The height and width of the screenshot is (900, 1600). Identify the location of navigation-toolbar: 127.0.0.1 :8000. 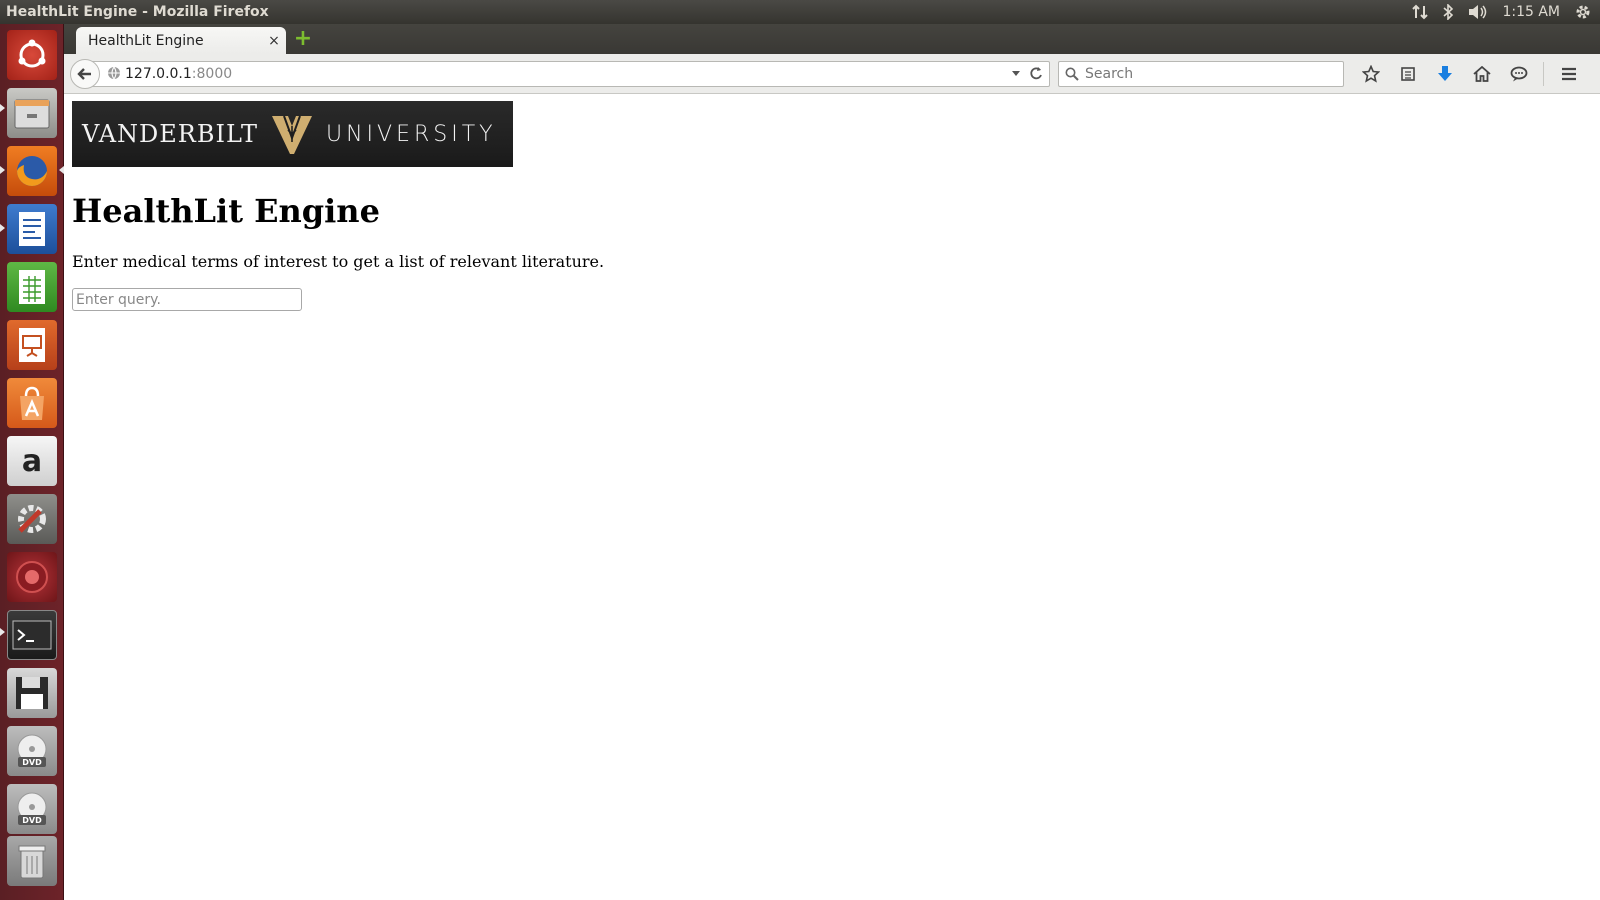
(832, 74).